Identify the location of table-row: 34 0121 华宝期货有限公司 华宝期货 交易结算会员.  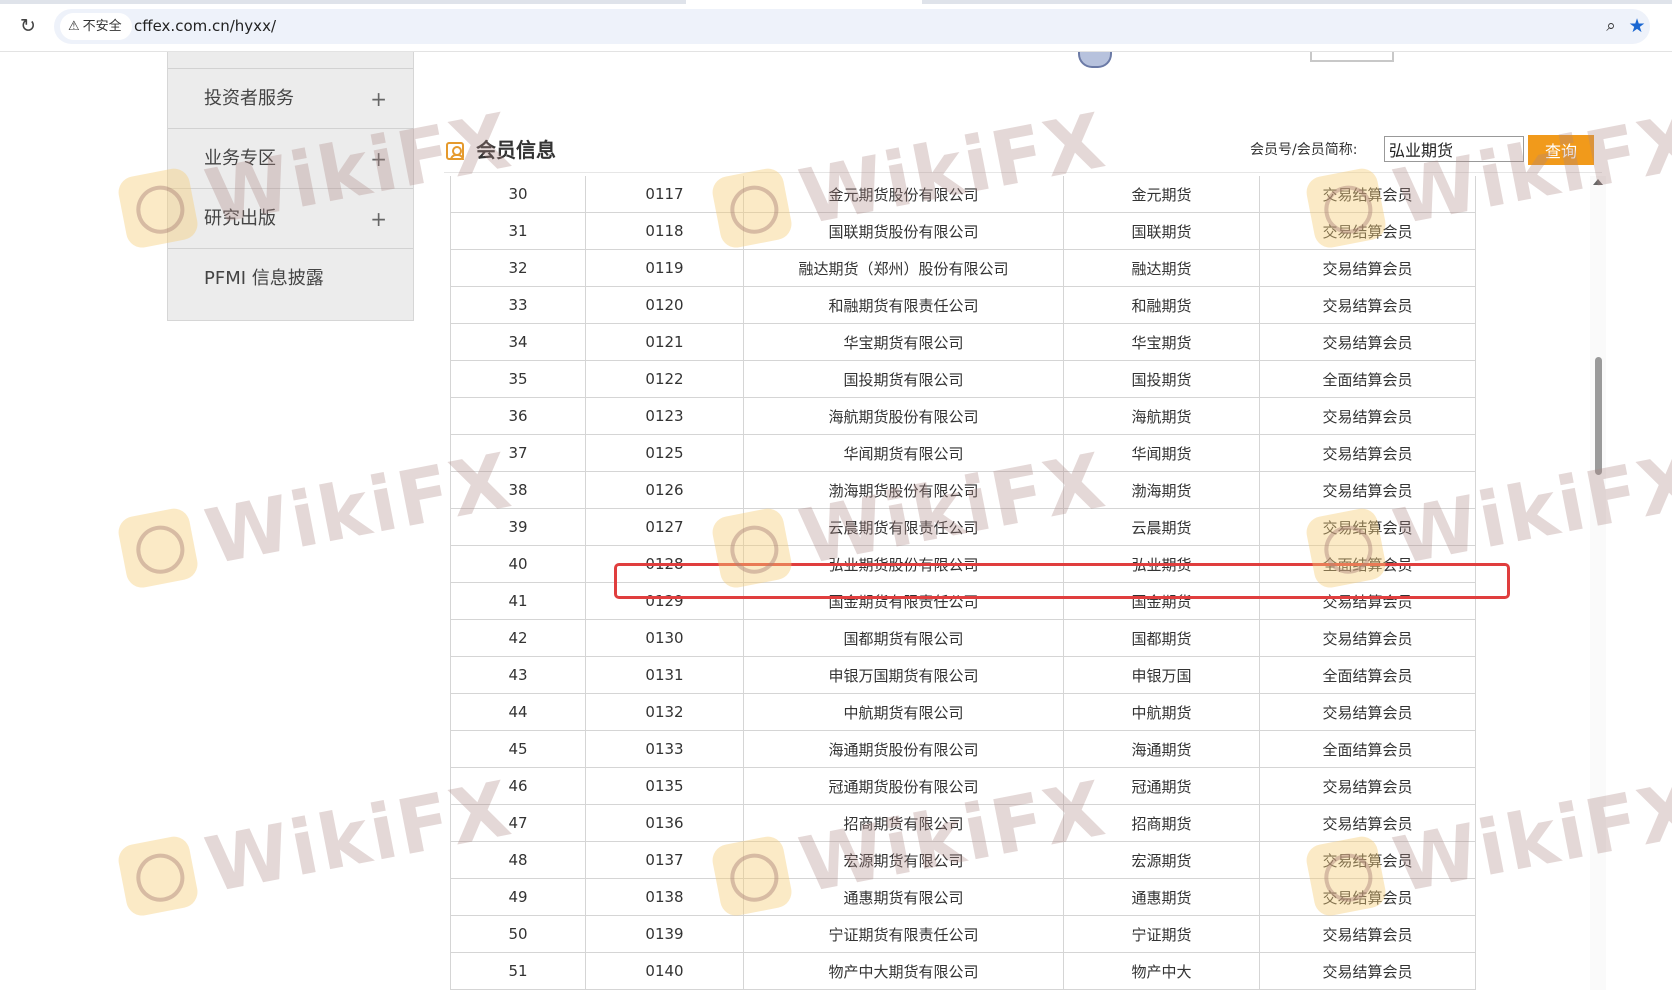
(963, 342).